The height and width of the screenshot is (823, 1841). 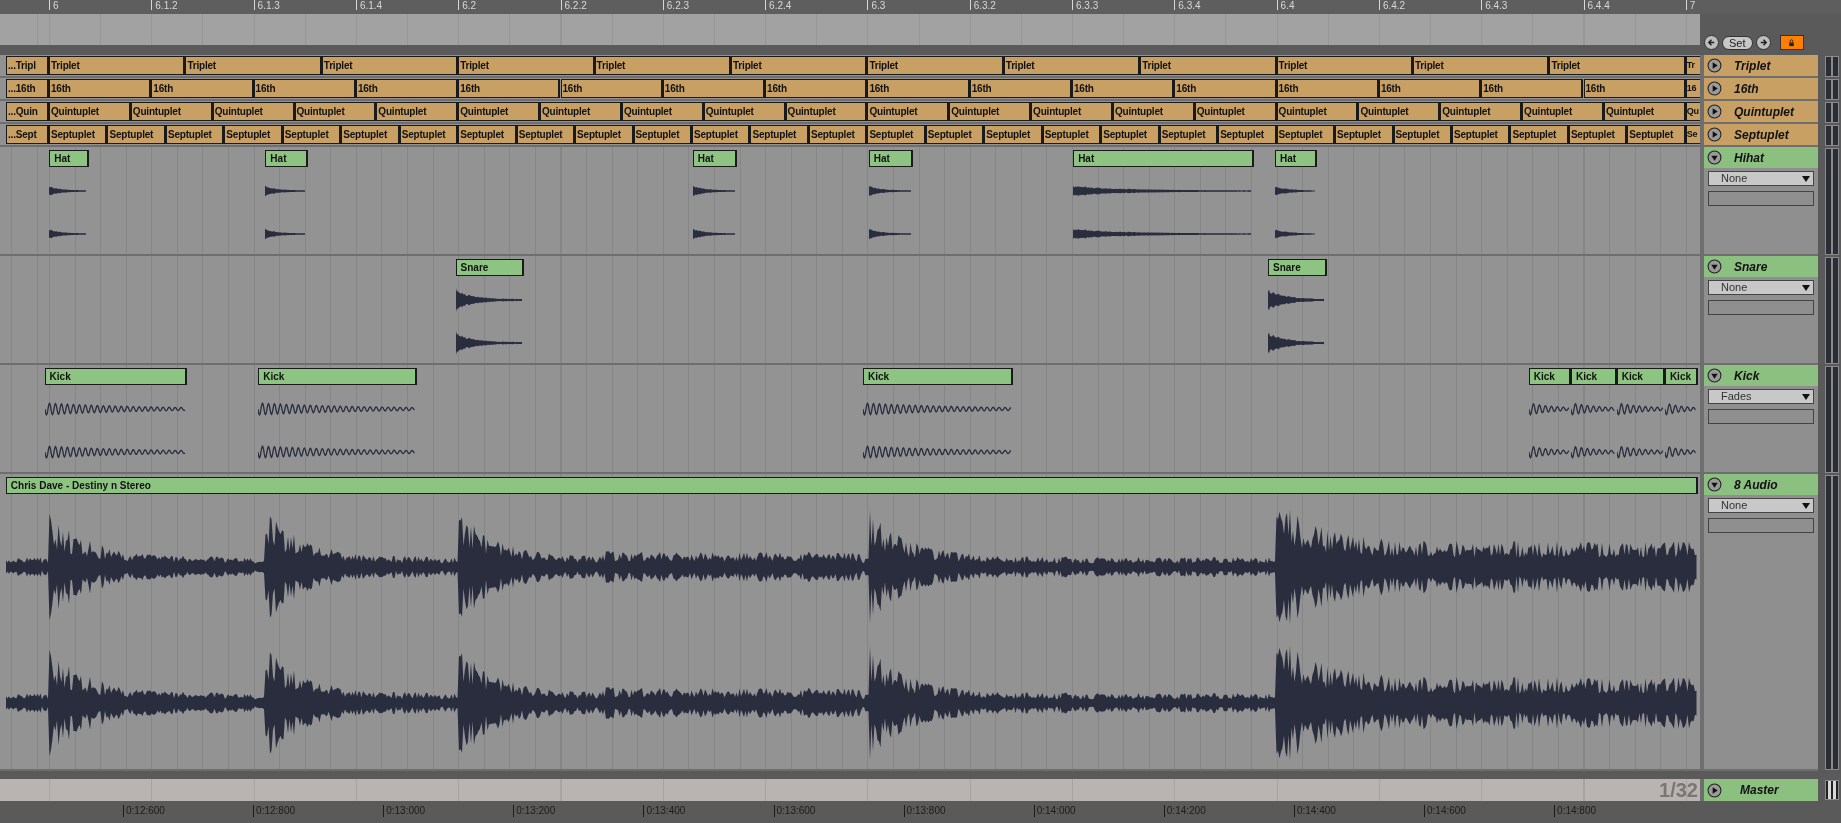 I want to click on next-locator-button, so click(x=1763, y=42).